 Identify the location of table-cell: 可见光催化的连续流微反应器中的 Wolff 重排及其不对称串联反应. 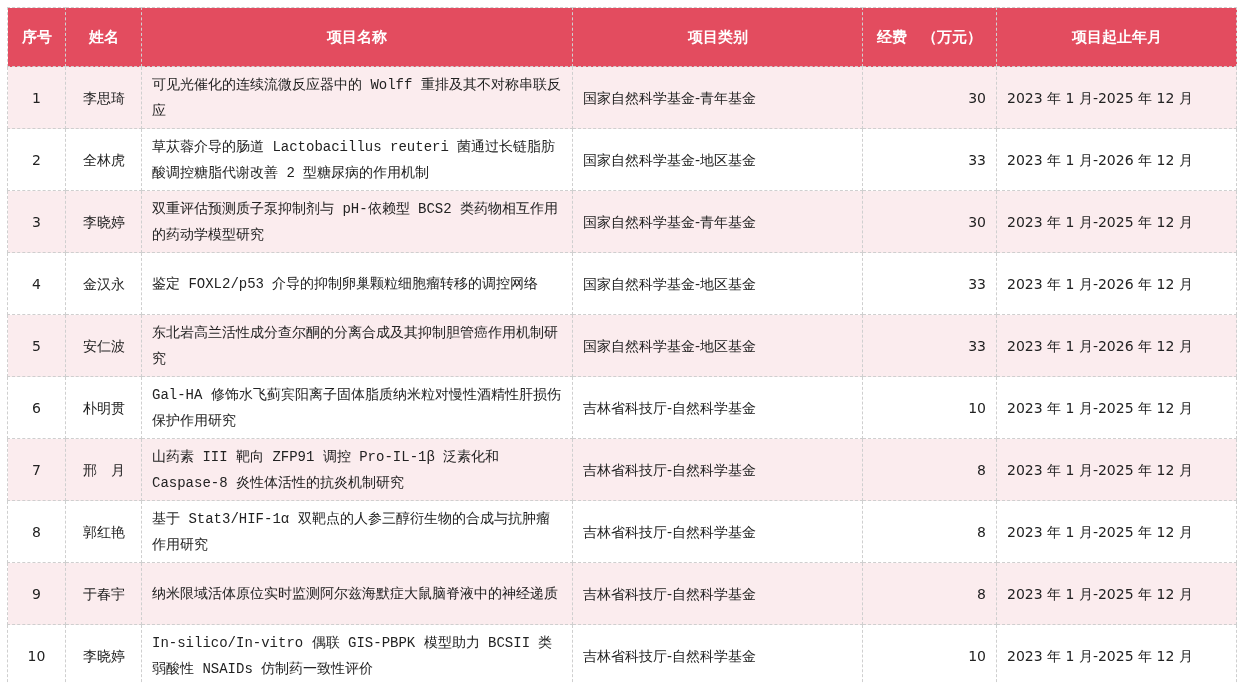
(357, 97).